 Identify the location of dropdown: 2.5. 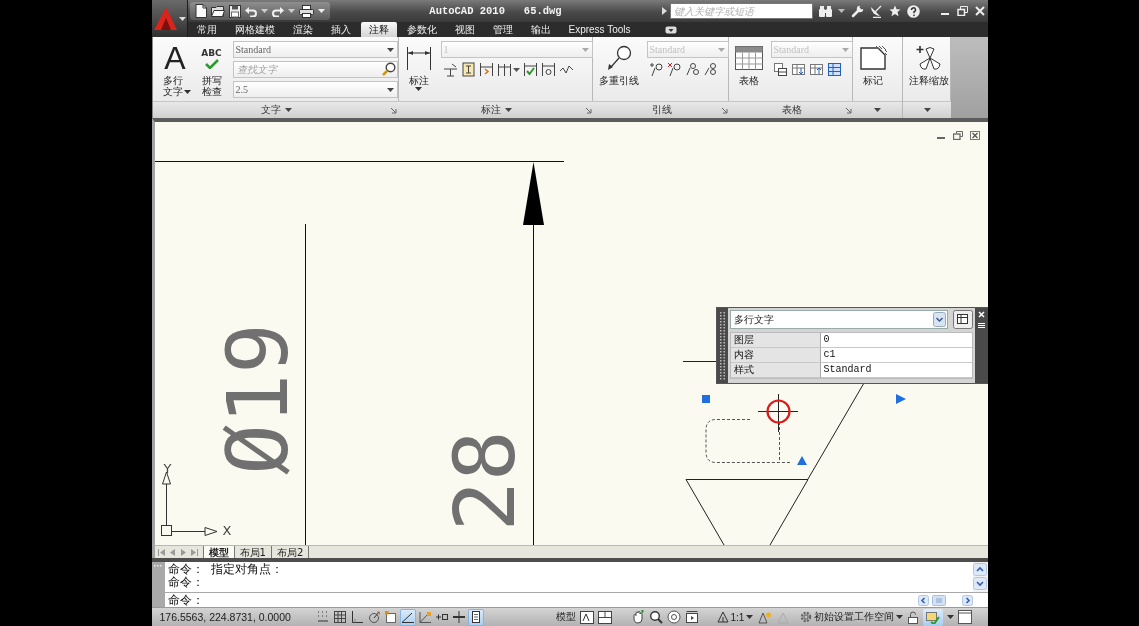
(315, 89).